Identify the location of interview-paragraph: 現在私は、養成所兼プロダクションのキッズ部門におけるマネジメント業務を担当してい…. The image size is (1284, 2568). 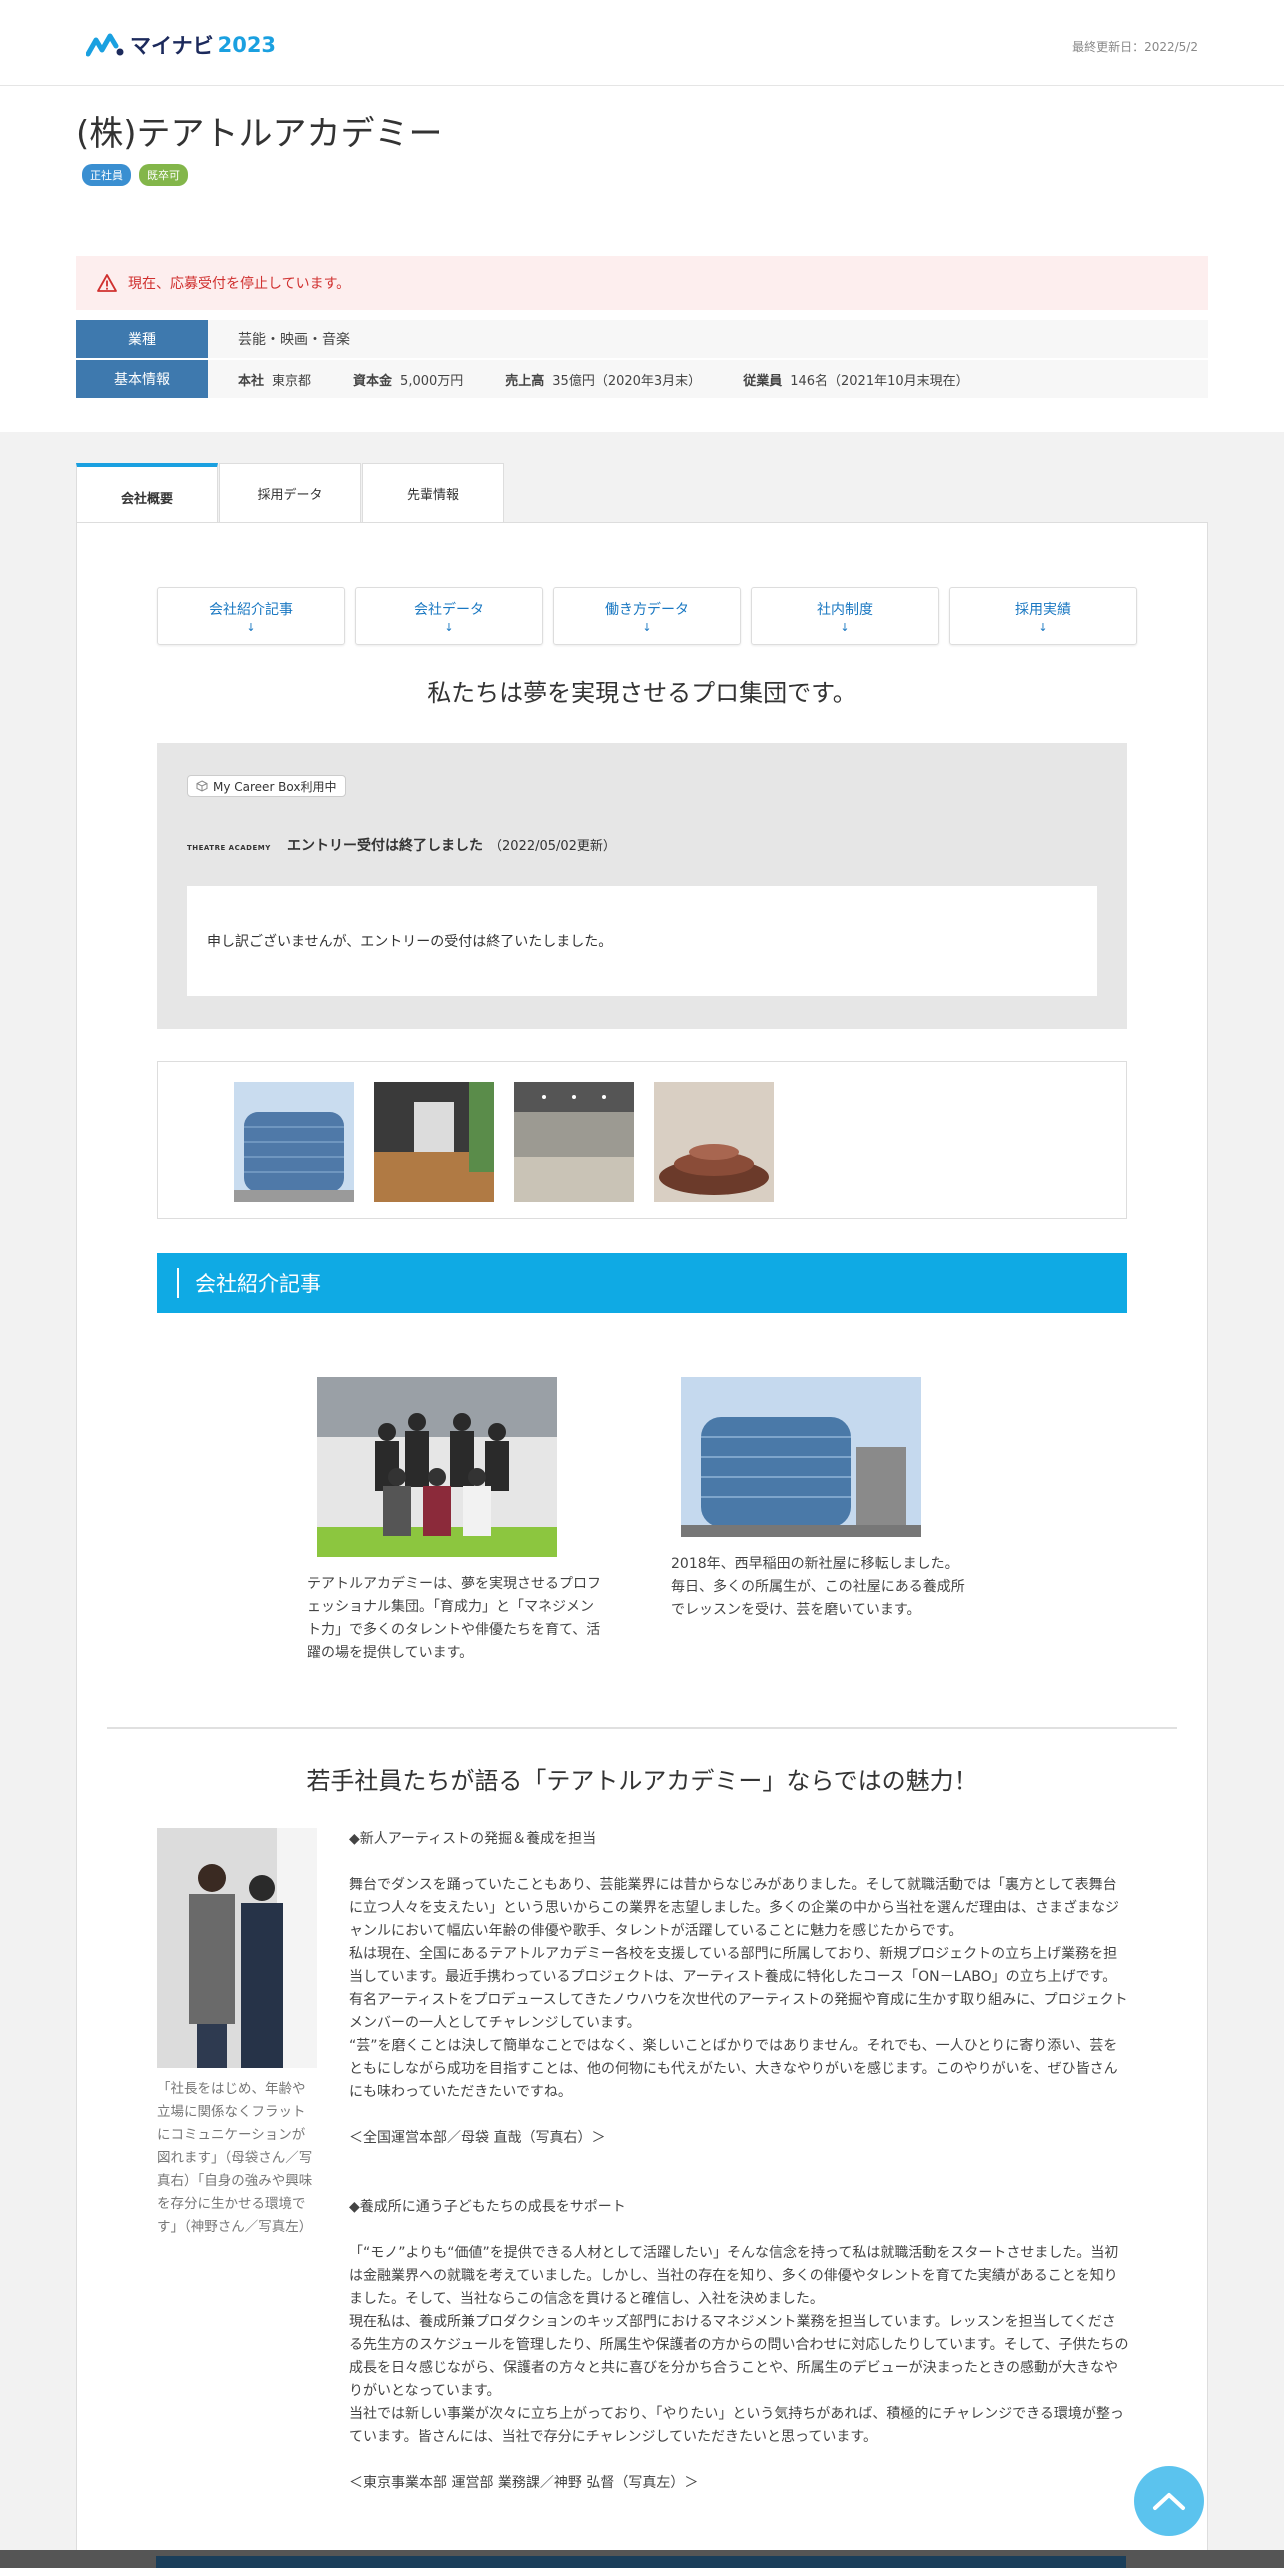
(739, 2356).